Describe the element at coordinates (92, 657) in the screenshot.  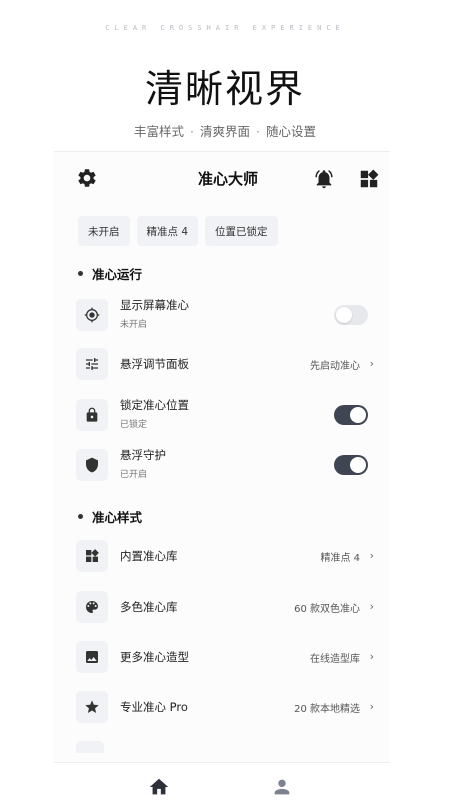
I see `image-icon` at that location.